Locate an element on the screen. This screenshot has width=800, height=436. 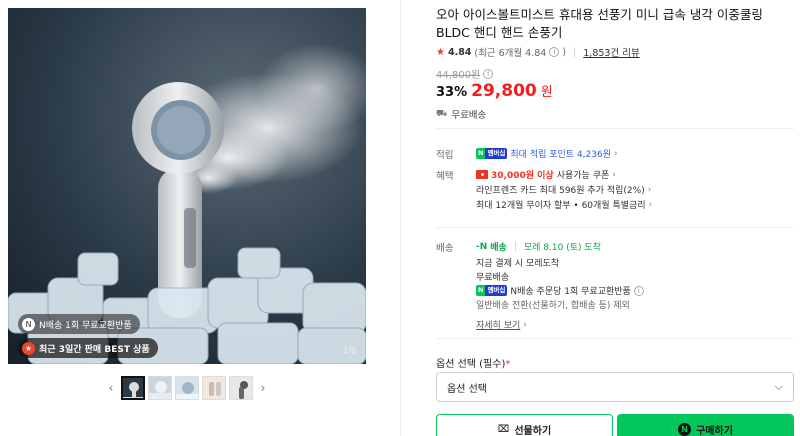
gift-button-label: 선물하기 is located at coordinates (533, 430).